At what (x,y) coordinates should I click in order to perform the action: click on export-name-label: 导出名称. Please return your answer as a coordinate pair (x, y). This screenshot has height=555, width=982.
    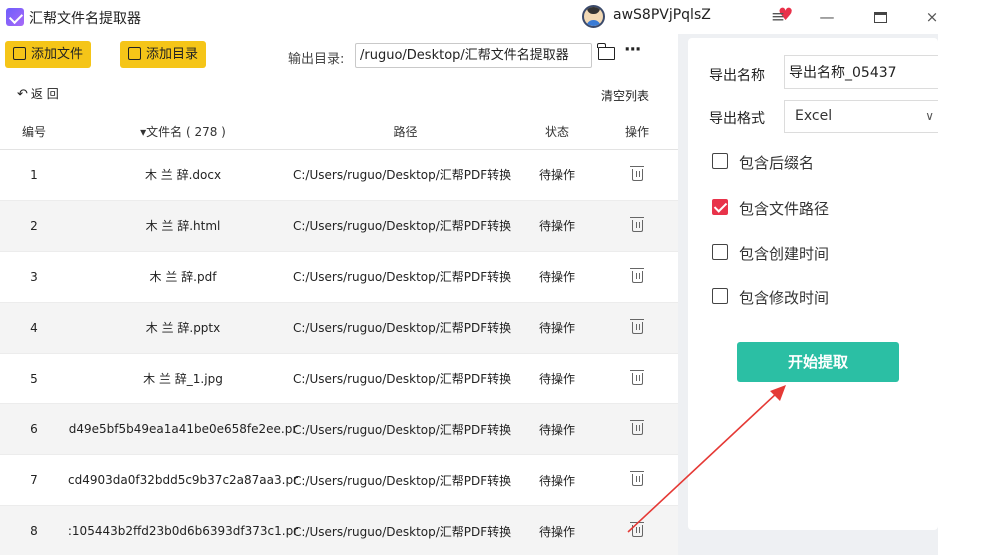
    Looking at the image, I should click on (737, 76).